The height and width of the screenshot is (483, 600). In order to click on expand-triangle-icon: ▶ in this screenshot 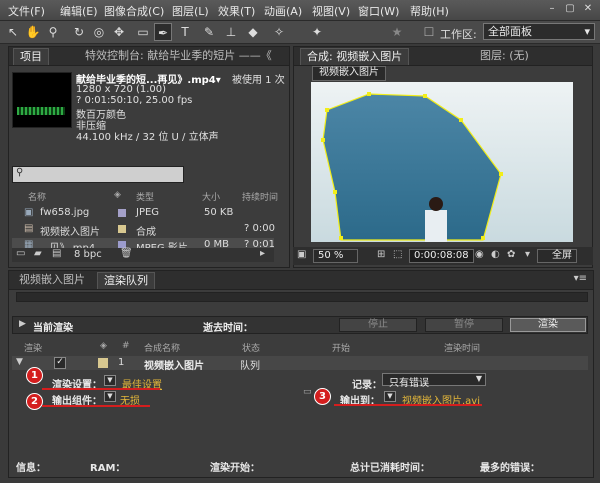, I will do `click(22, 324)`.